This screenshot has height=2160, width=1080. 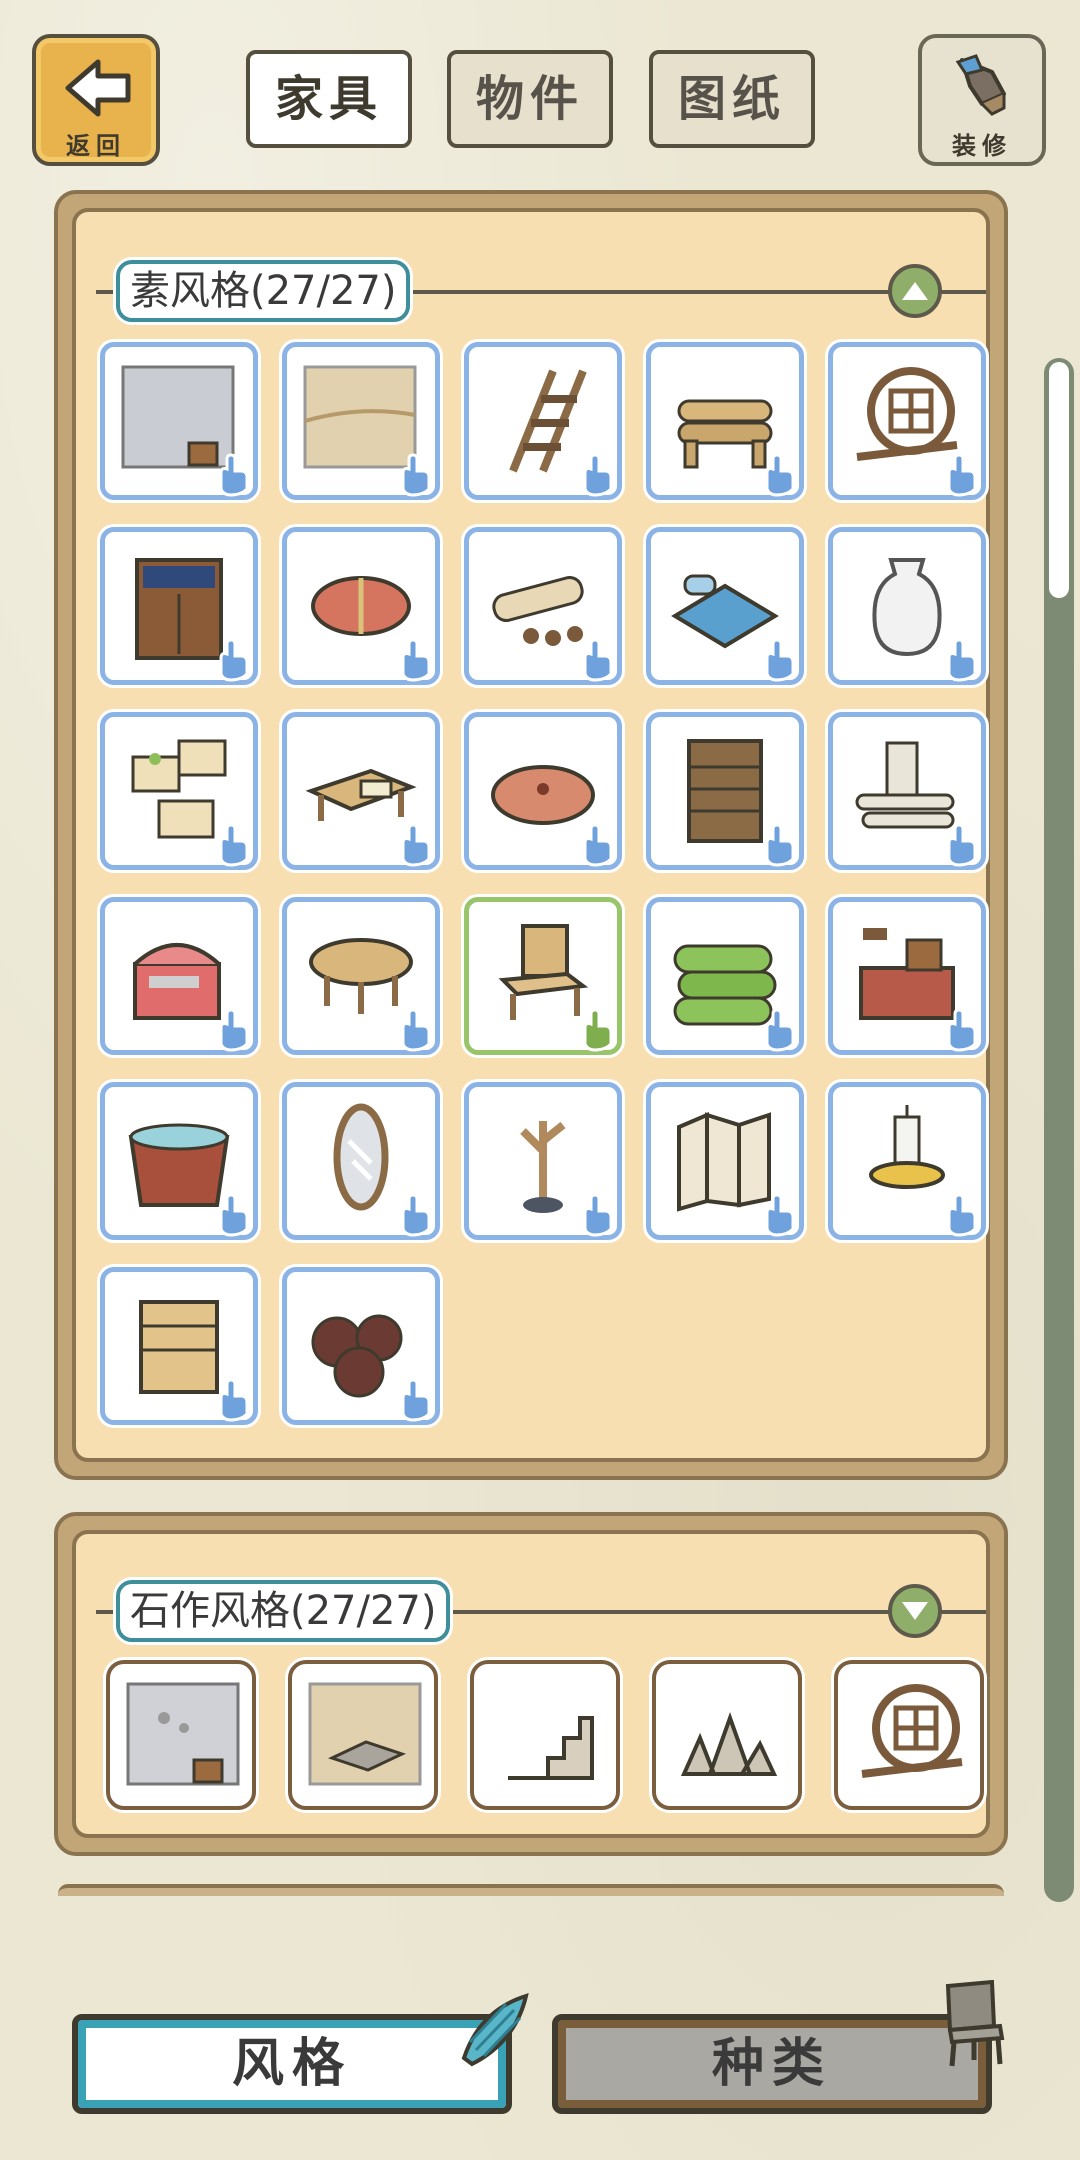 What do you see at coordinates (912, 1731) in the screenshot?
I see `round-lattice-window-icon` at bounding box center [912, 1731].